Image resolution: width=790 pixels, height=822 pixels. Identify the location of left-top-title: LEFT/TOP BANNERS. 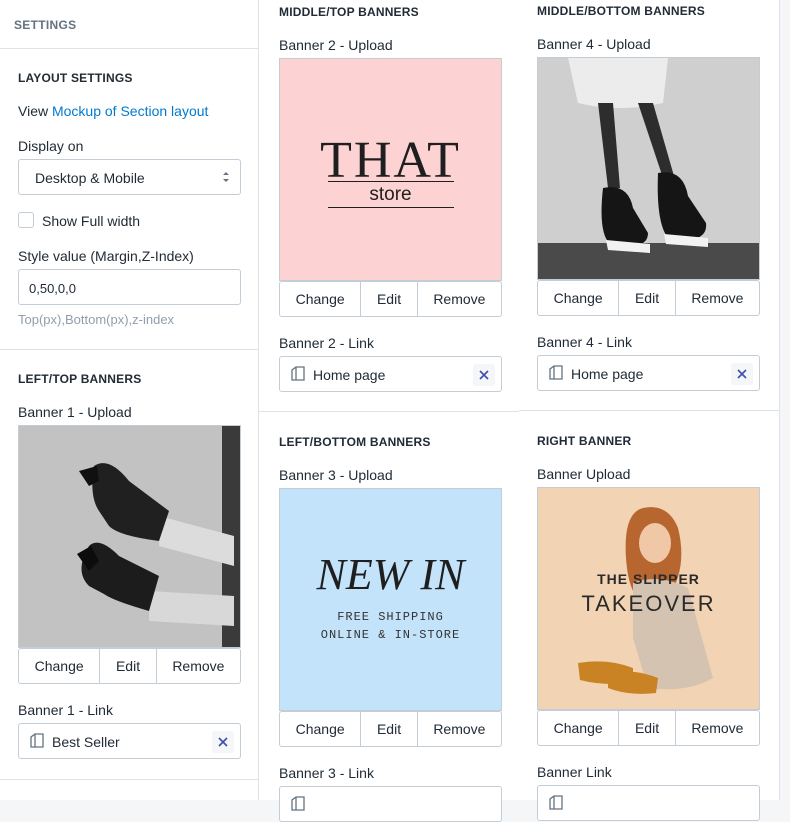
(80, 379).